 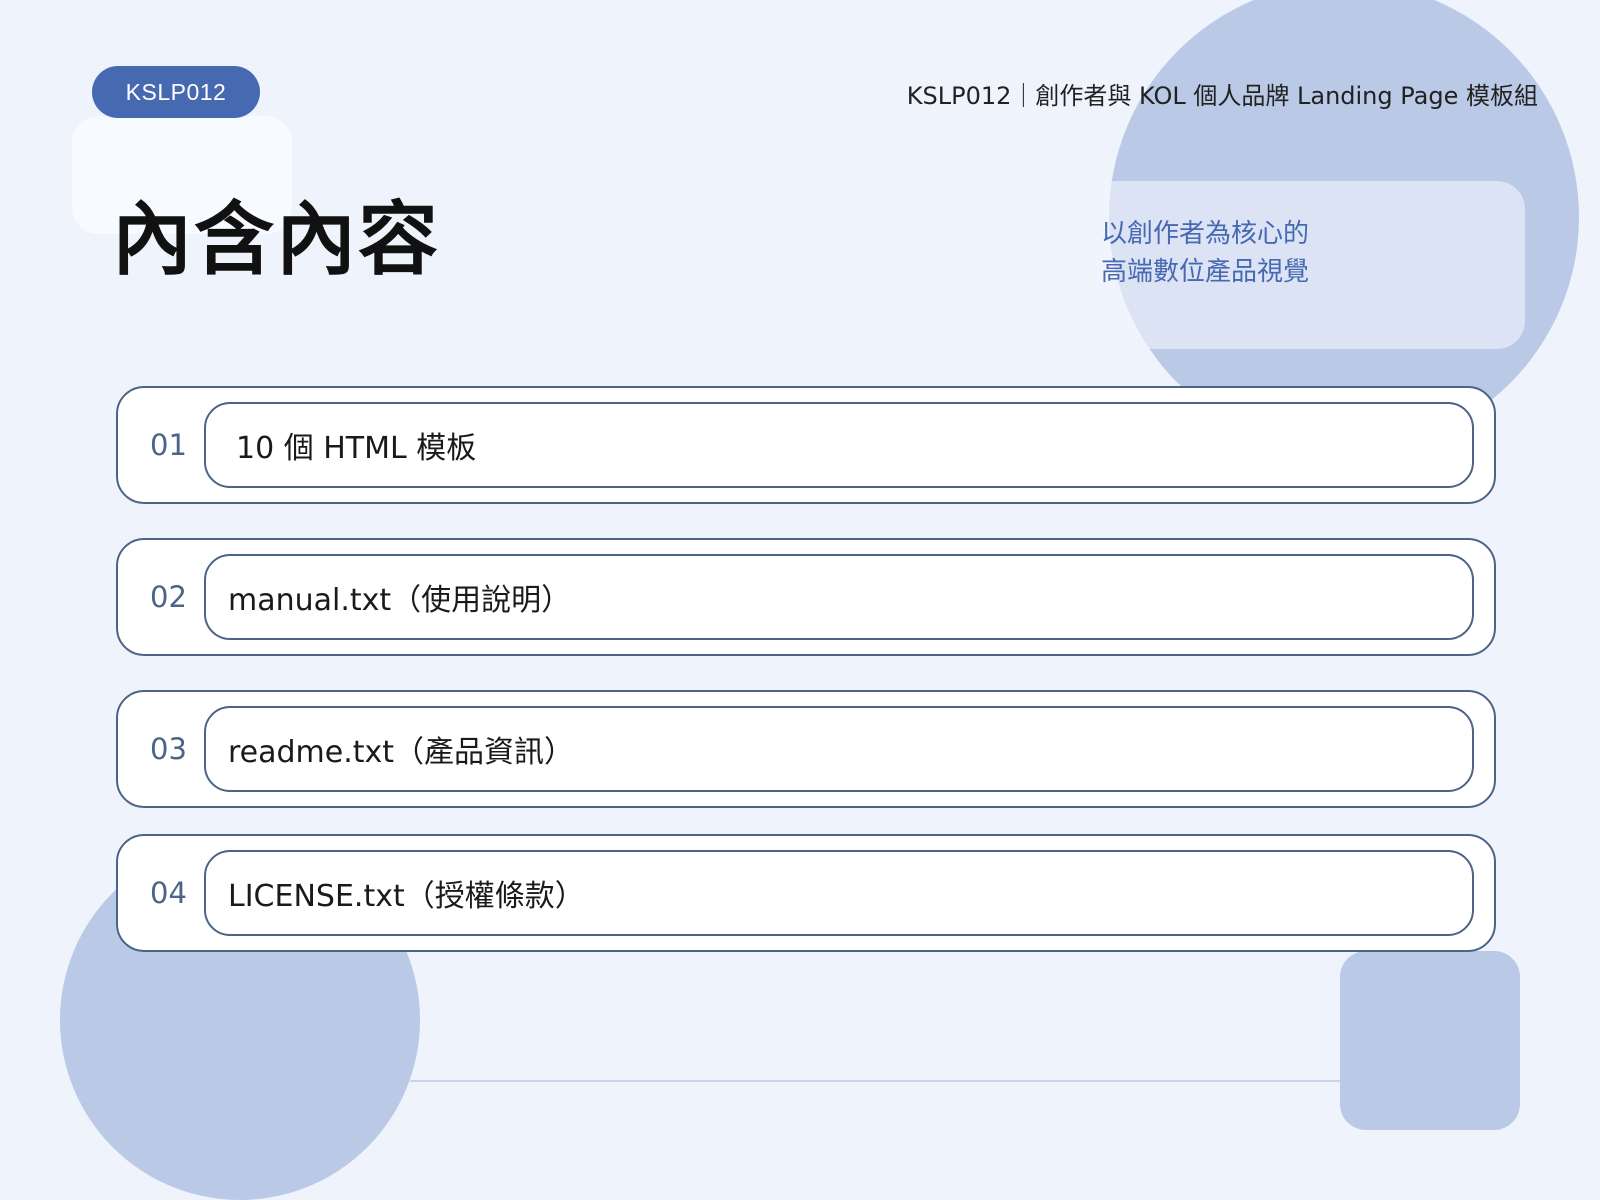 I want to click on tagline-line-1: 以創作者為核心的, so click(x=1205, y=234).